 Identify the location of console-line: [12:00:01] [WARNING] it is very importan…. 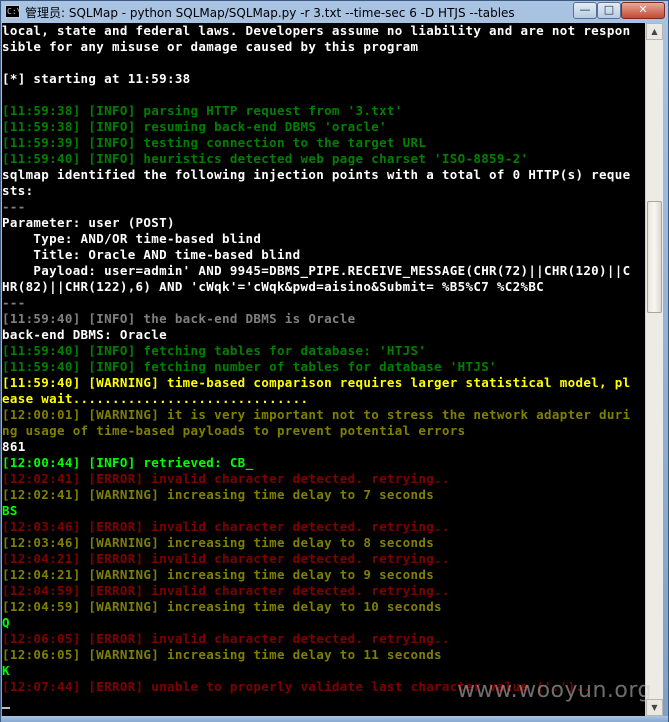
(316, 414).